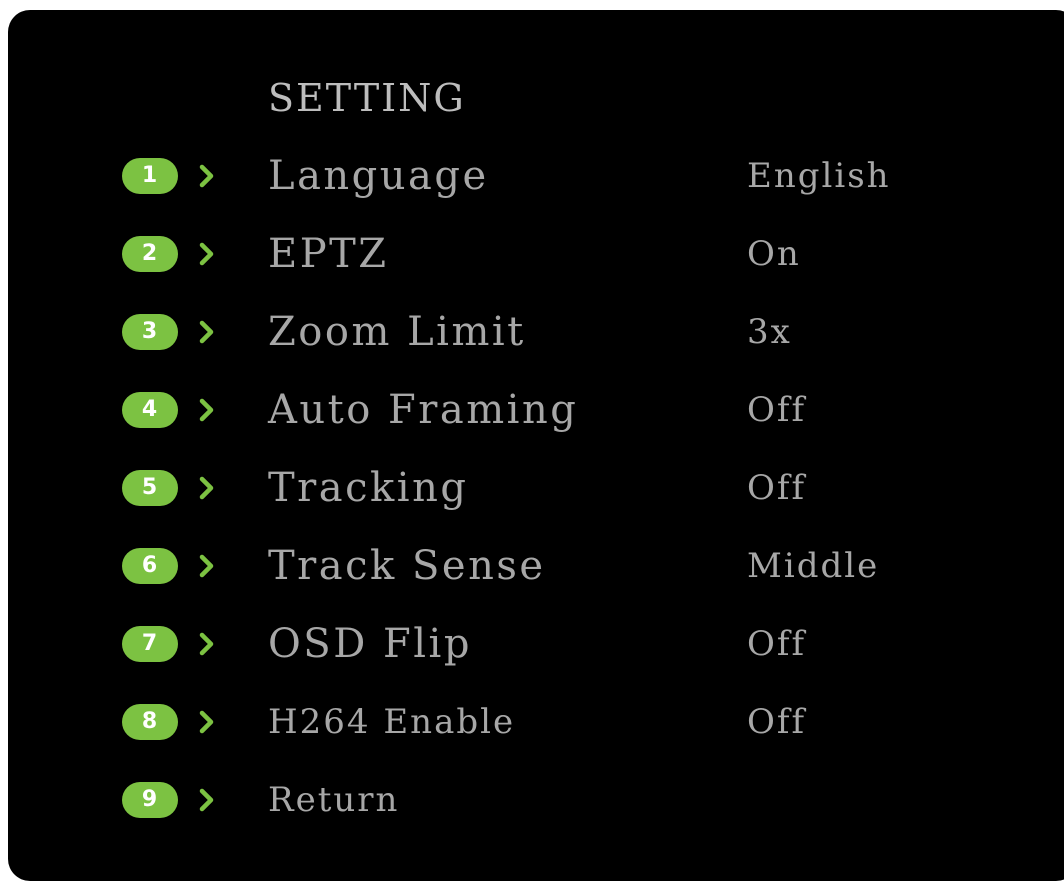  I want to click on menu-item-eptz: 2 EPTZ On, so click(532, 254).